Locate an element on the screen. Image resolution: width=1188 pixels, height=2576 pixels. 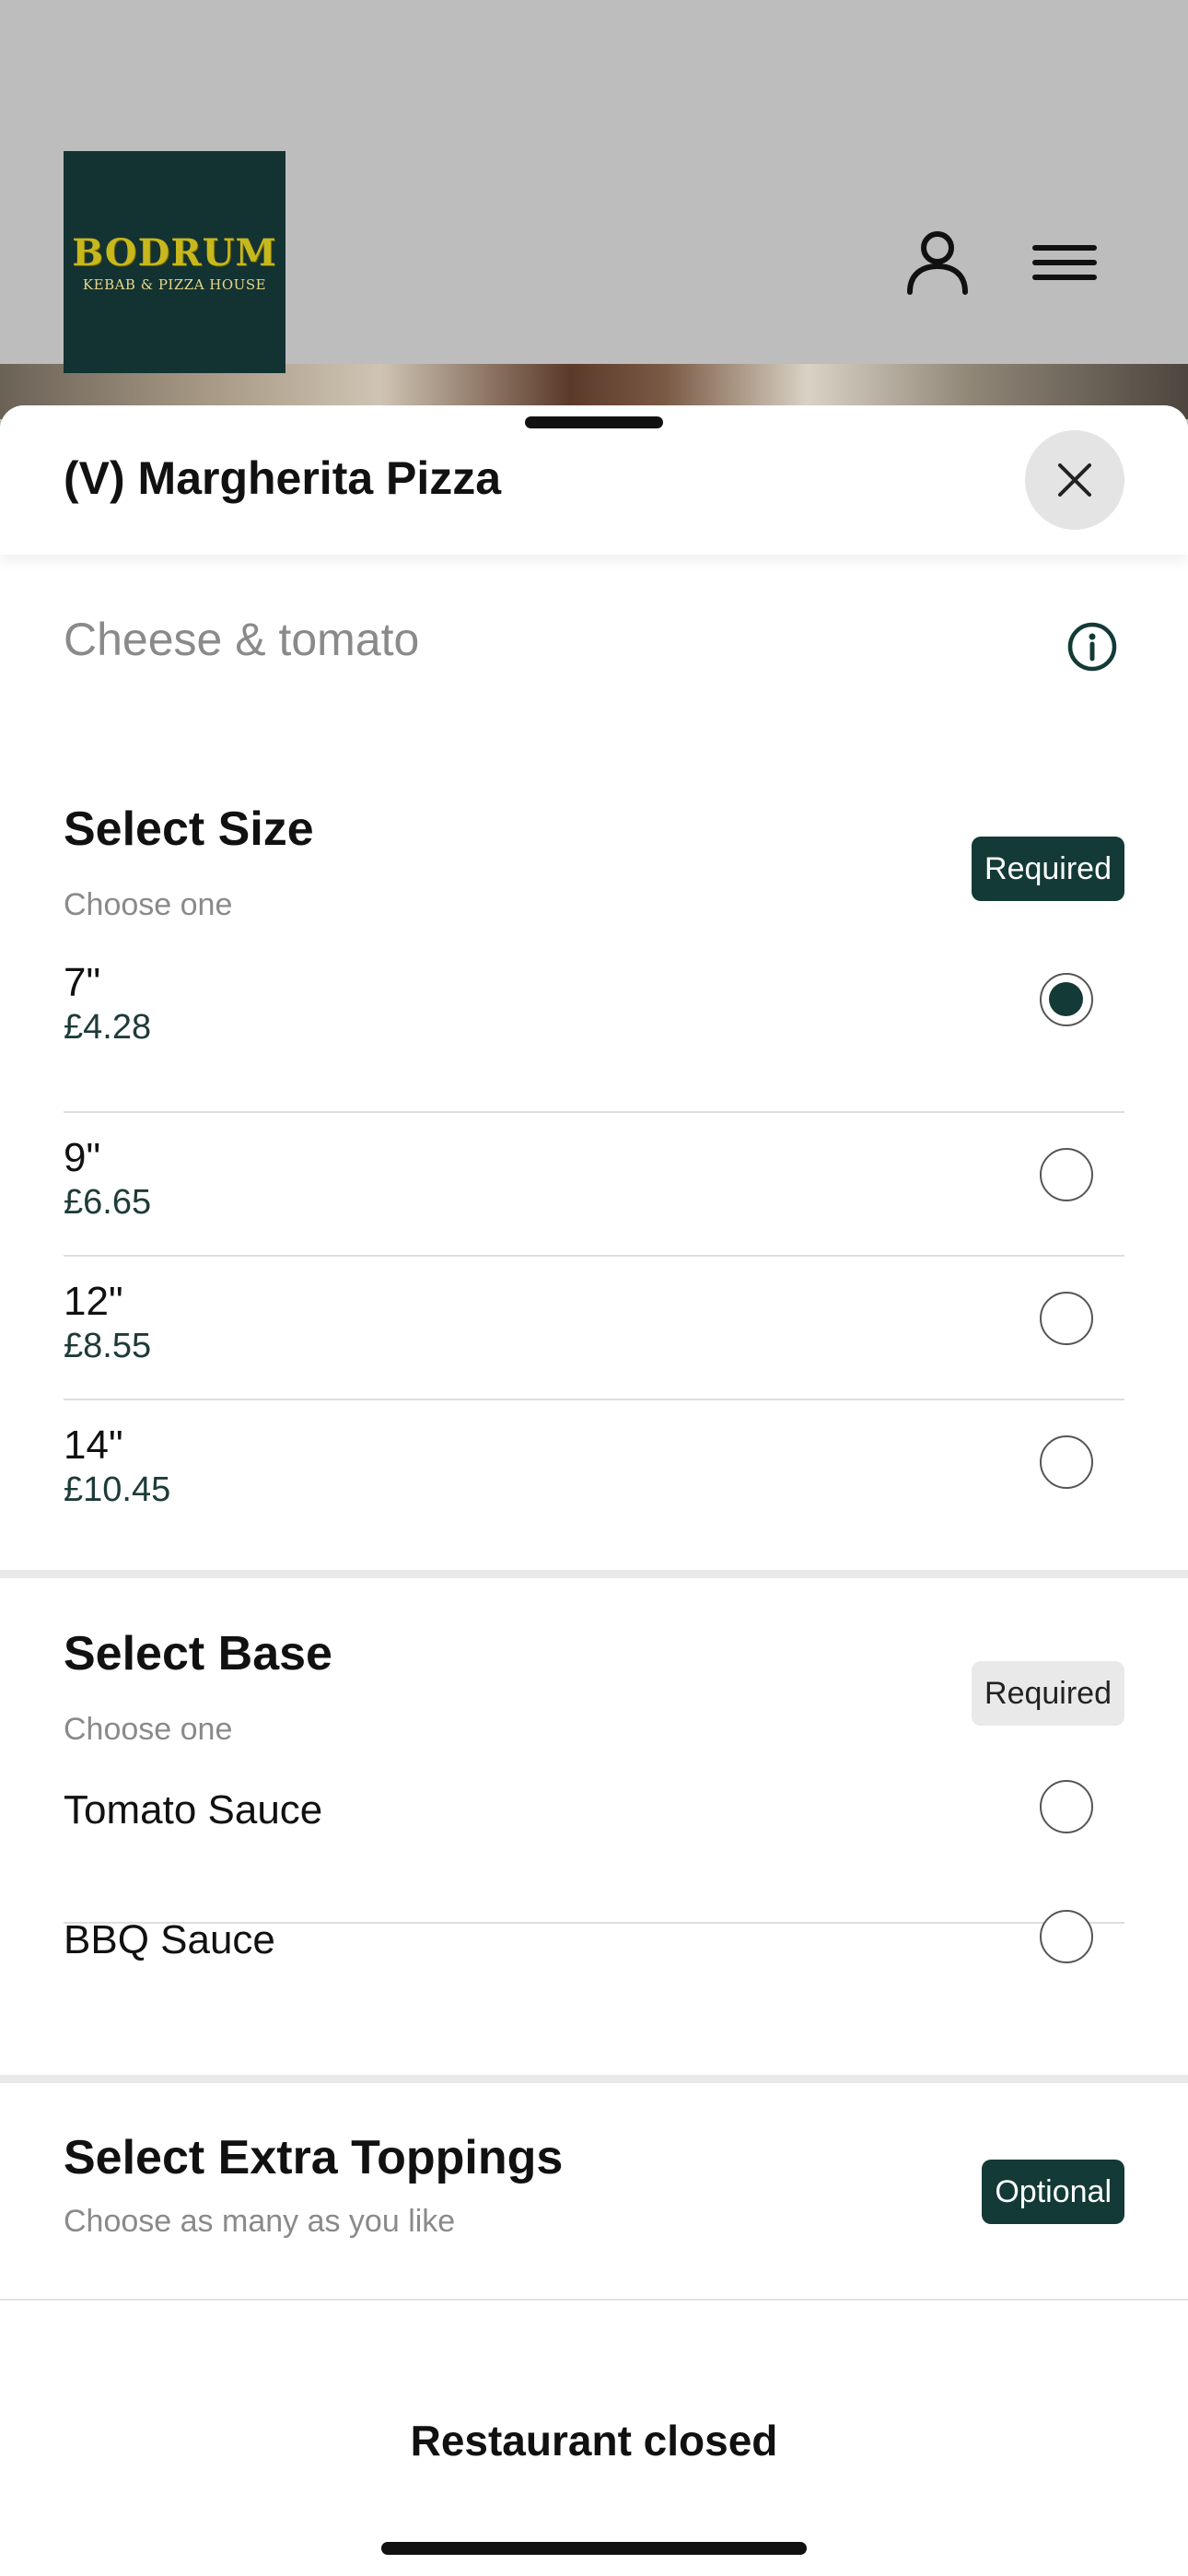
toppings-section-title: Select Extra Toppings is located at coordinates (314, 2157).